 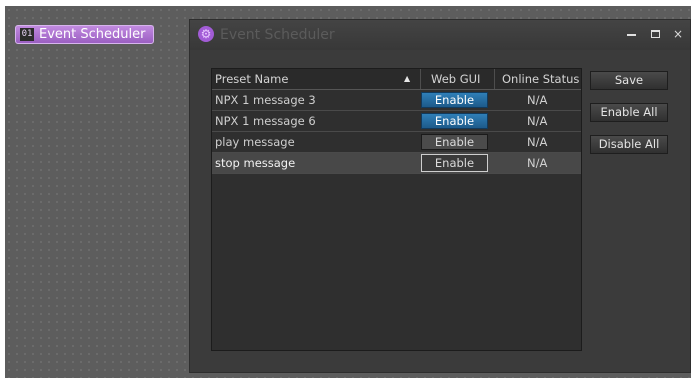 What do you see at coordinates (678, 34) in the screenshot?
I see `close-button: ×` at bounding box center [678, 34].